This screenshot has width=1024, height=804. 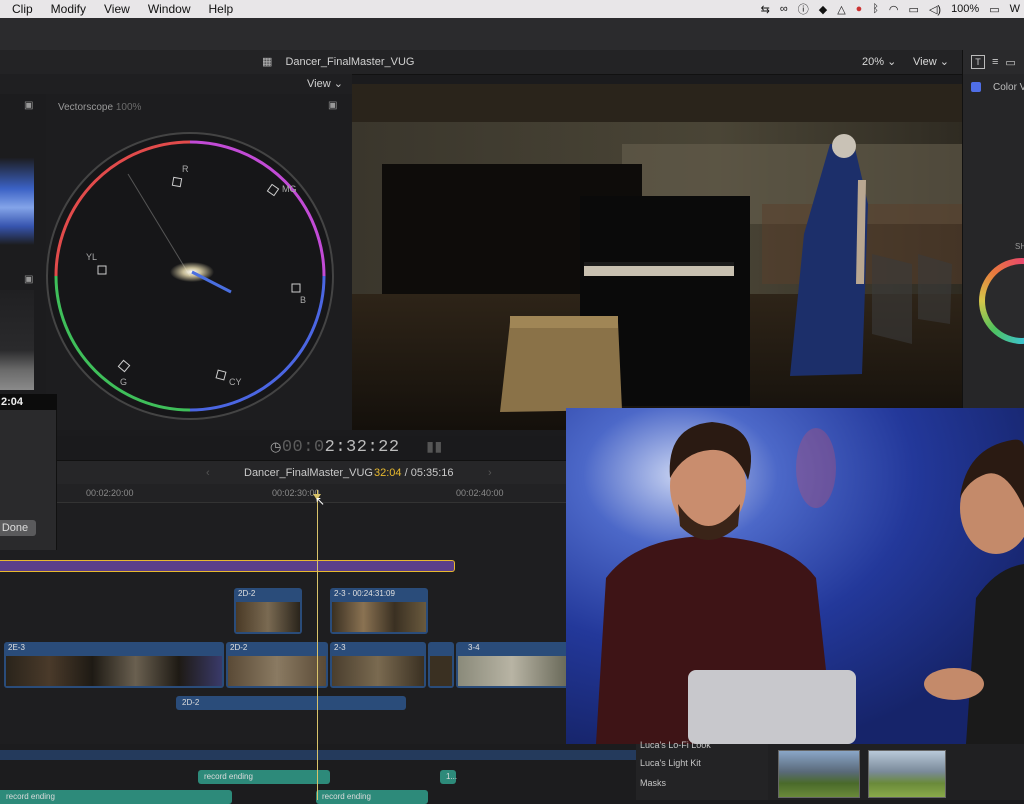 I want to click on drive-icon: △, so click(x=841, y=9).